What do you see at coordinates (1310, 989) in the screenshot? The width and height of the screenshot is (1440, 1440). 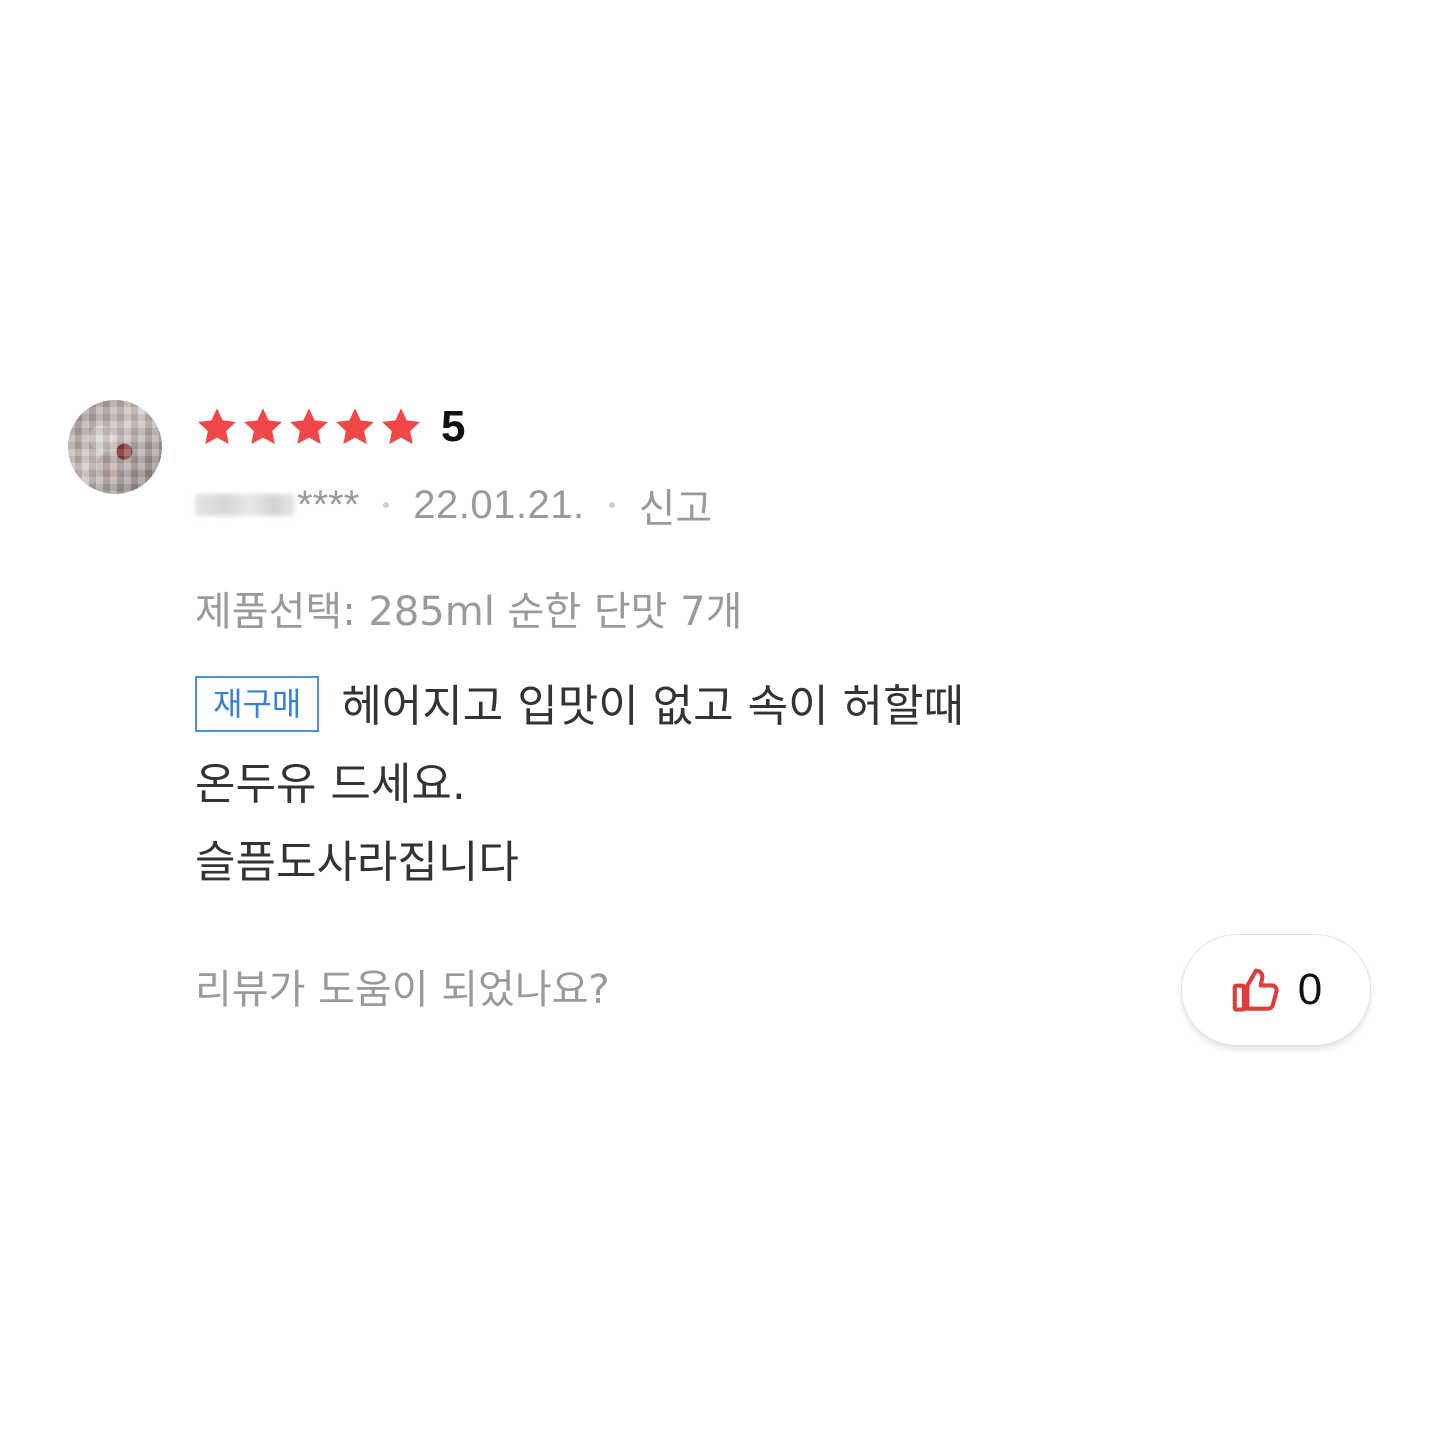 I see `like-count: 0` at bounding box center [1310, 989].